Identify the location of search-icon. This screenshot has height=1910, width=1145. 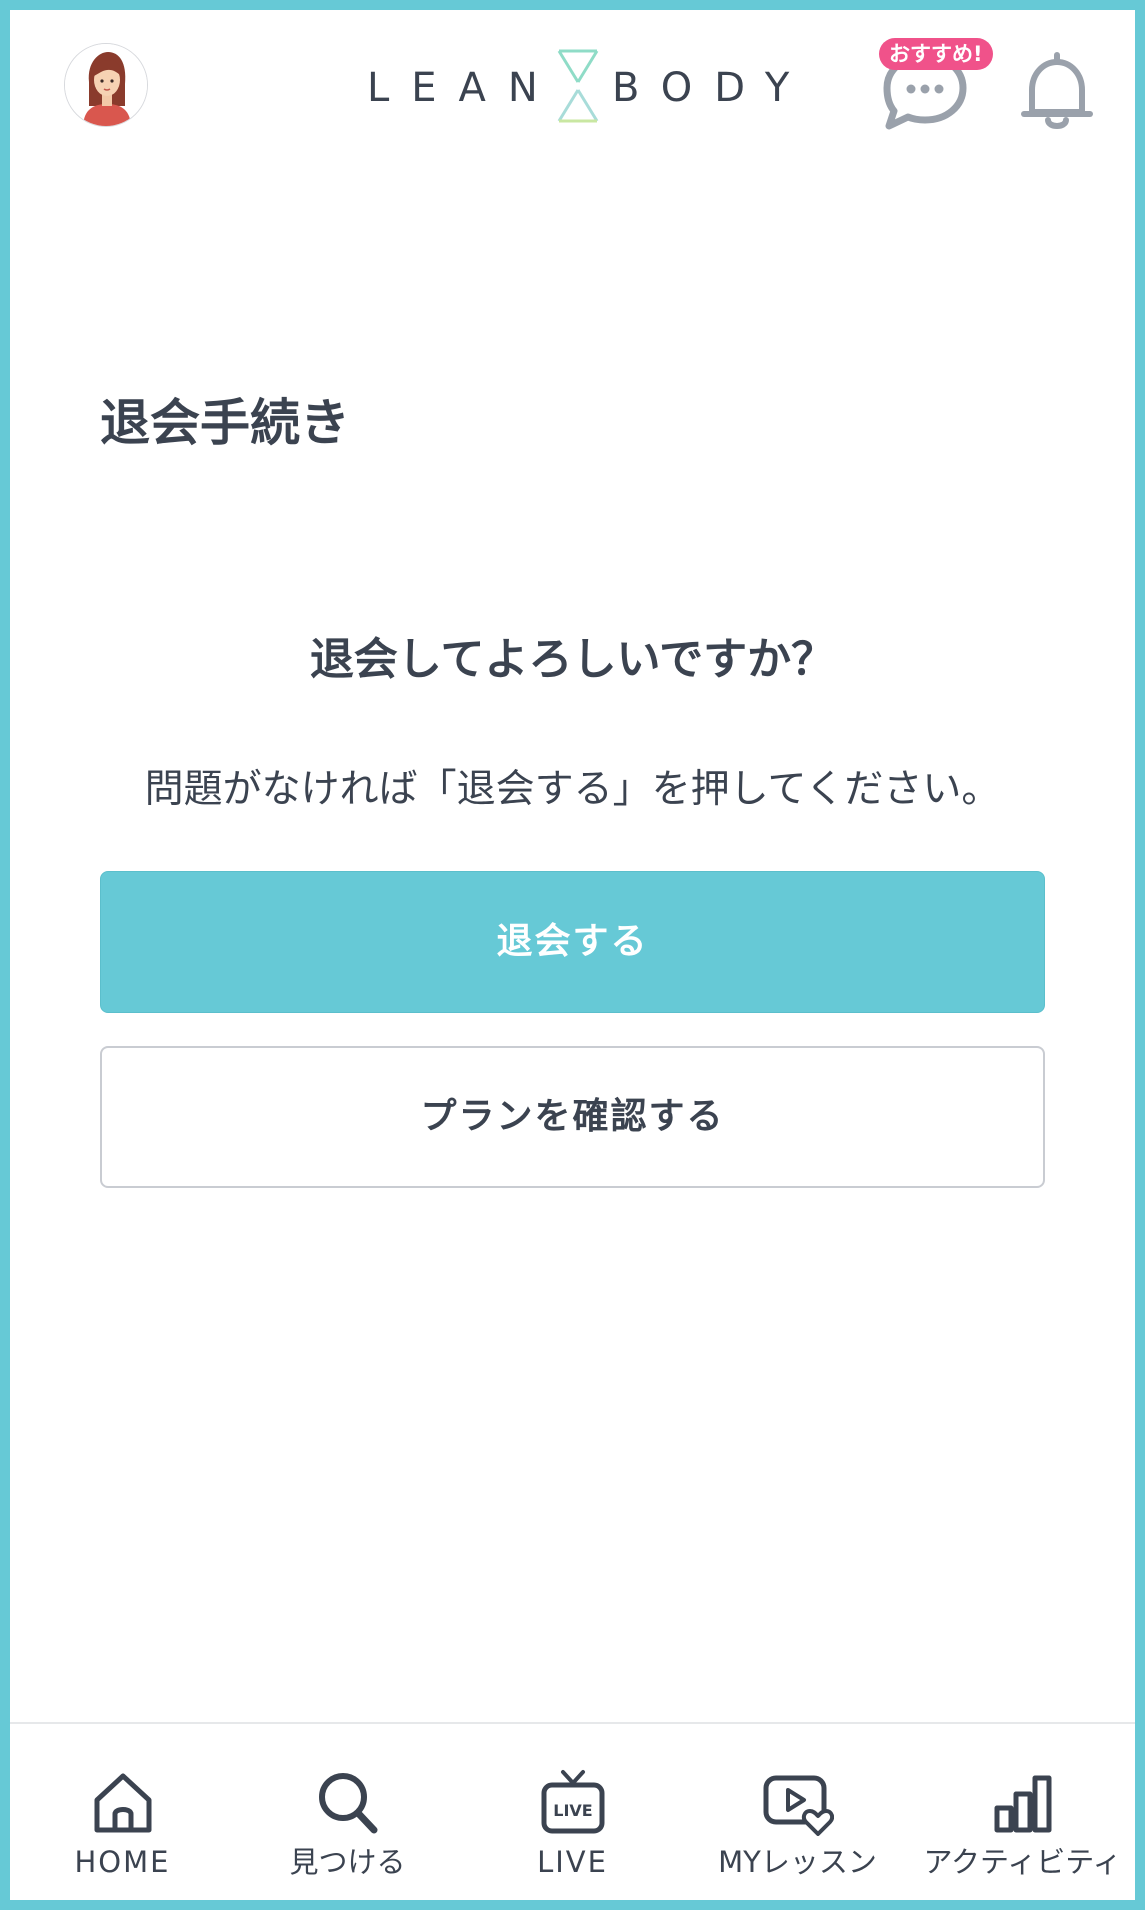
(347, 1803).